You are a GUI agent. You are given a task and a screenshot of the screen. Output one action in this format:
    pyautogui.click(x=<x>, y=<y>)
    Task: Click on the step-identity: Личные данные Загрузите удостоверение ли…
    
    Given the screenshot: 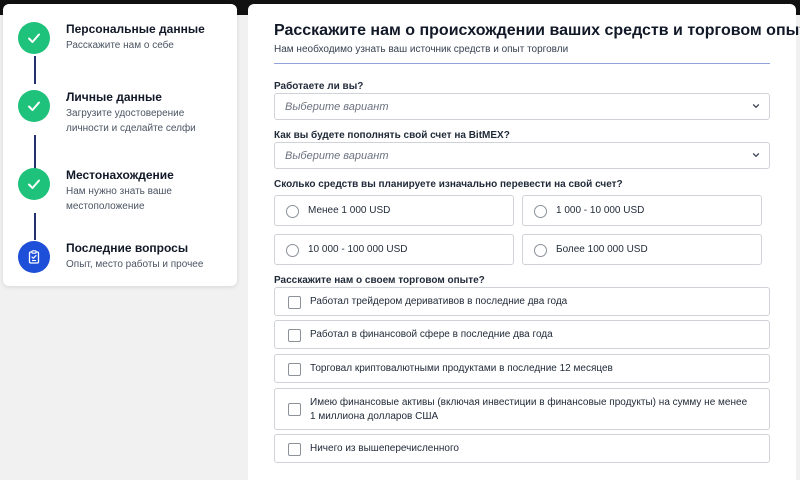 What is the action you would take?
    pyautogui.click(x=125, y=115)
    